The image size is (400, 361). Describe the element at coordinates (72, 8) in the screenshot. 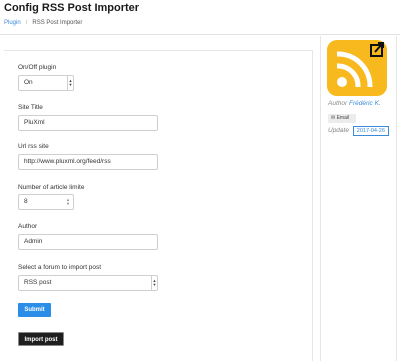

I see `page-title: Config RSS Post Importer` at that location.